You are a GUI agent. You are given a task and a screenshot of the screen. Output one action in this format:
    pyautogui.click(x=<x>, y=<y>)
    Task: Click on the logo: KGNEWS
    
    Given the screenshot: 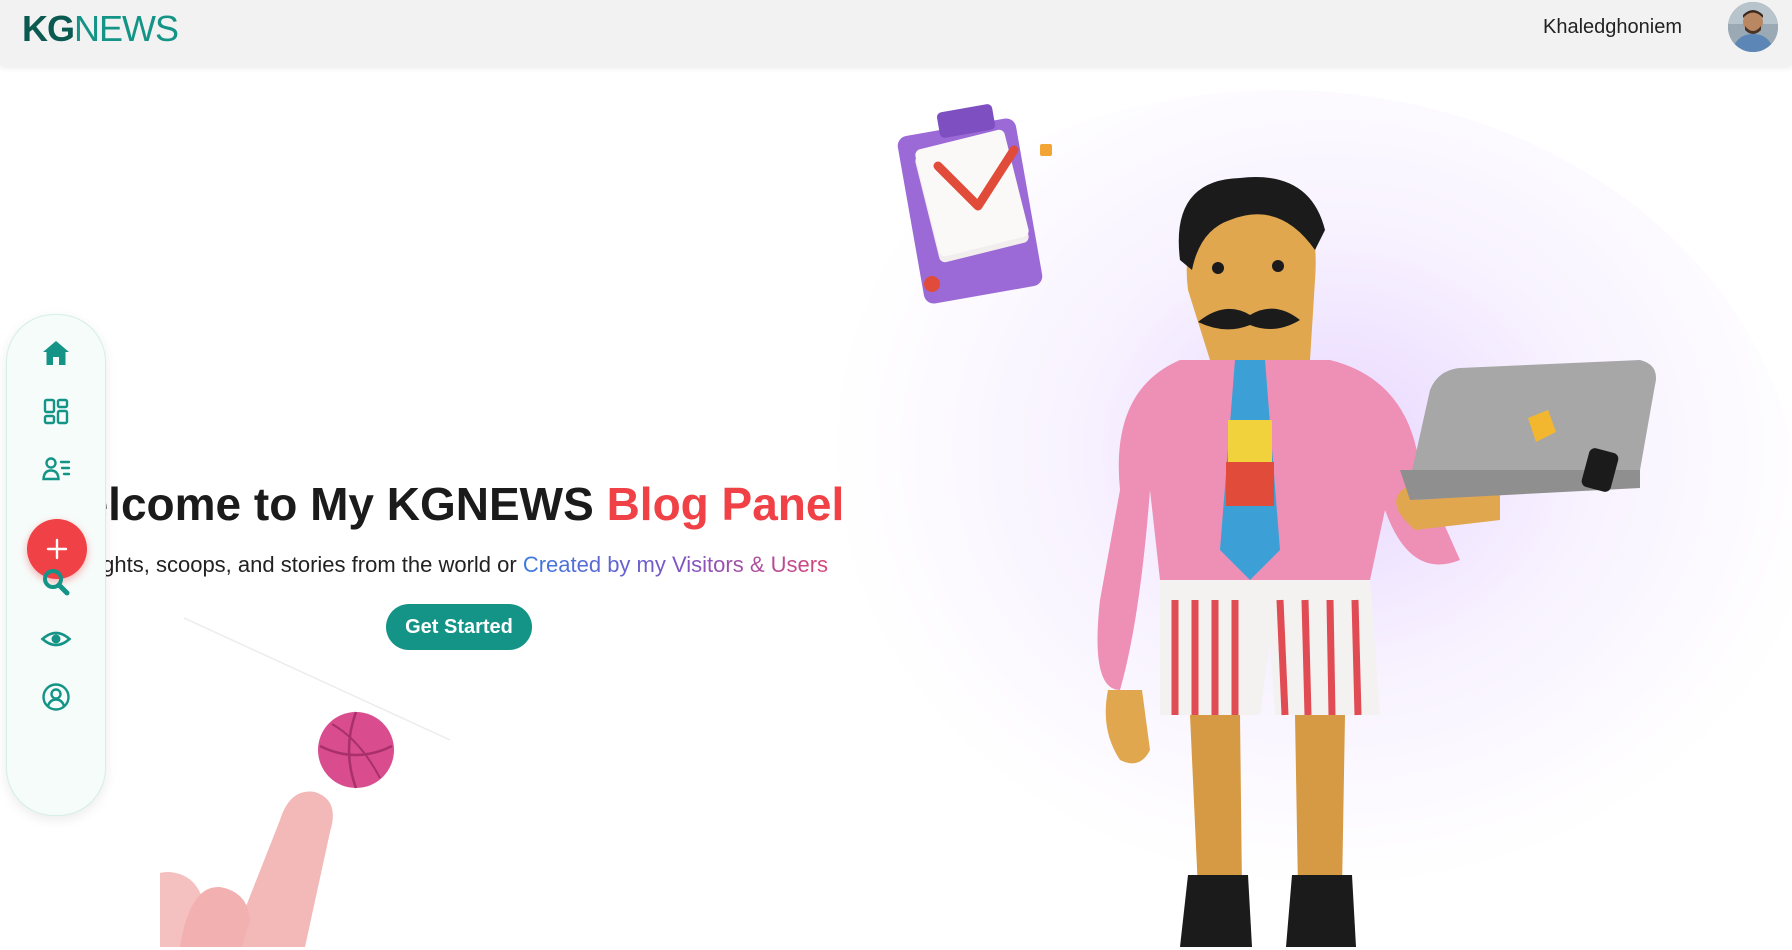 What is the action you would take?
    pyautogui.click(x=100, y=29)
    